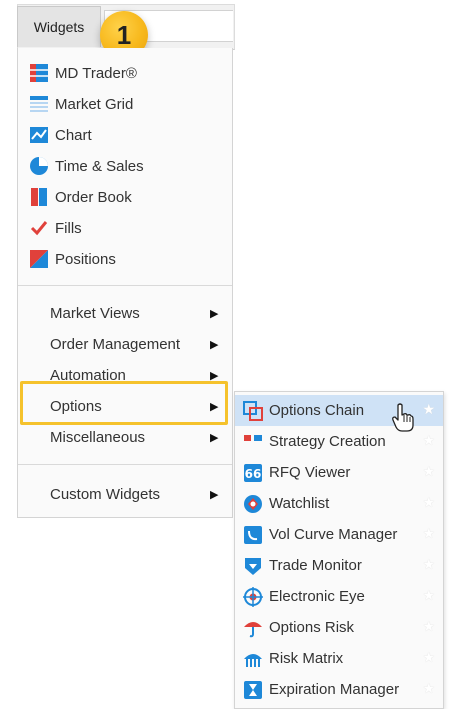  What do you see at coordinates (253, 410) in the screenshot?
I see `options-chain-icon` at bounding box center [253, 410].